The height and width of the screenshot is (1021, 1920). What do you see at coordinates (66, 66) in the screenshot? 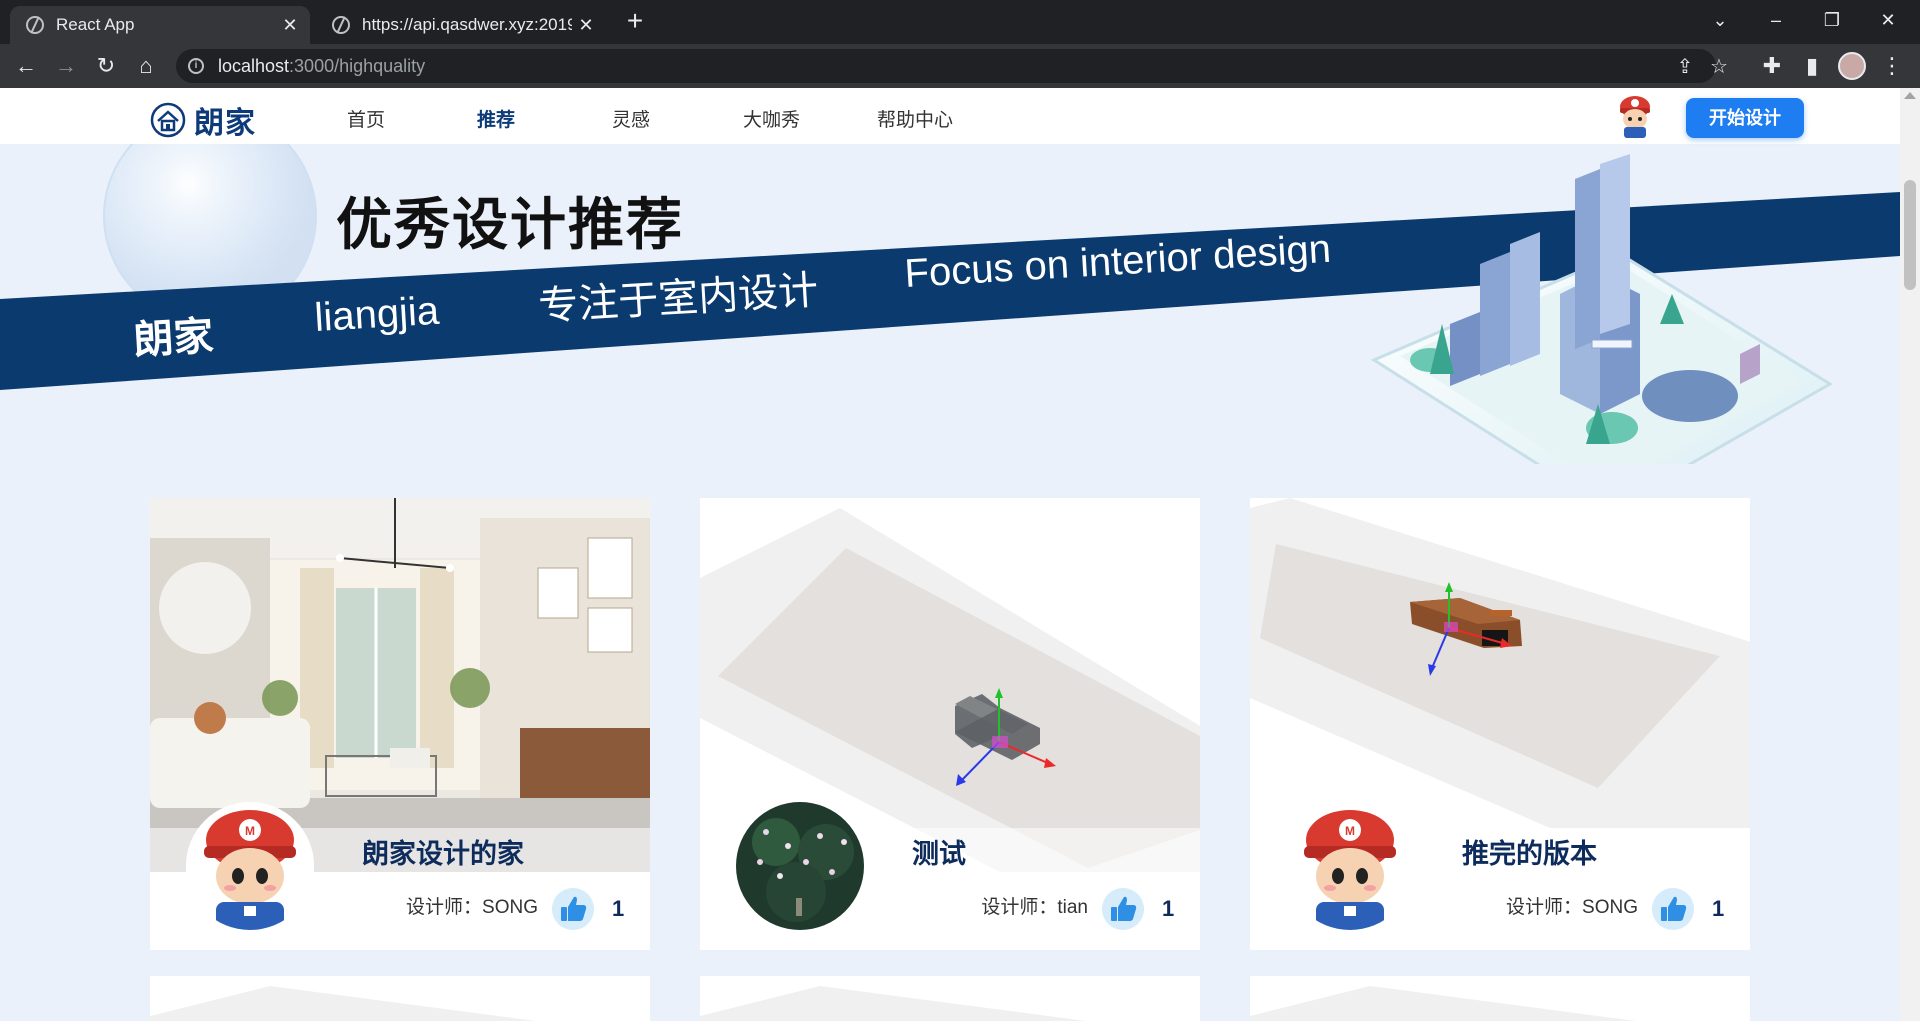
I see `forward-icon: →` at bounding box center [66, 66].